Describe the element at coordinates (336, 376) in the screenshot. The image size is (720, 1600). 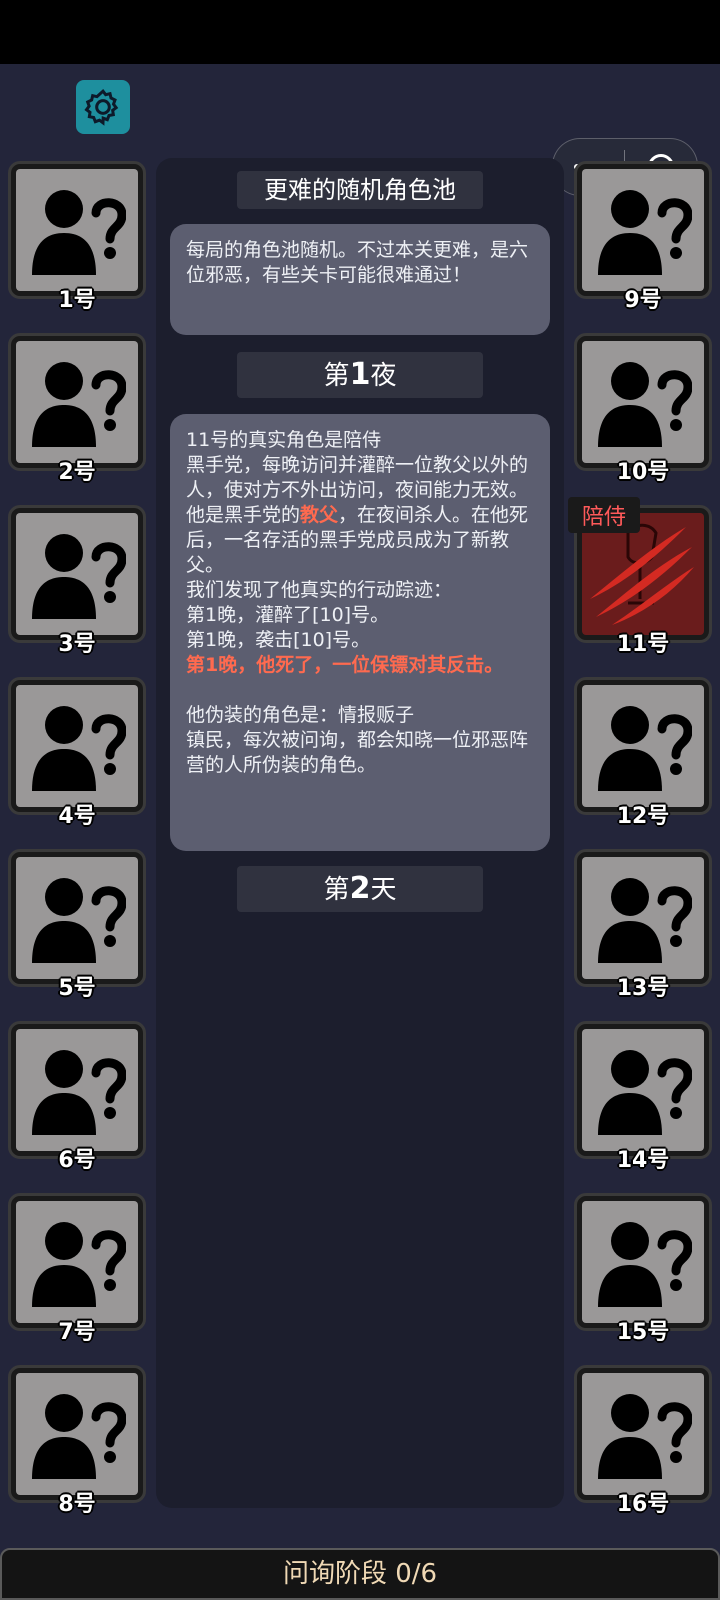
I see `night-prefix: 第` at that location.